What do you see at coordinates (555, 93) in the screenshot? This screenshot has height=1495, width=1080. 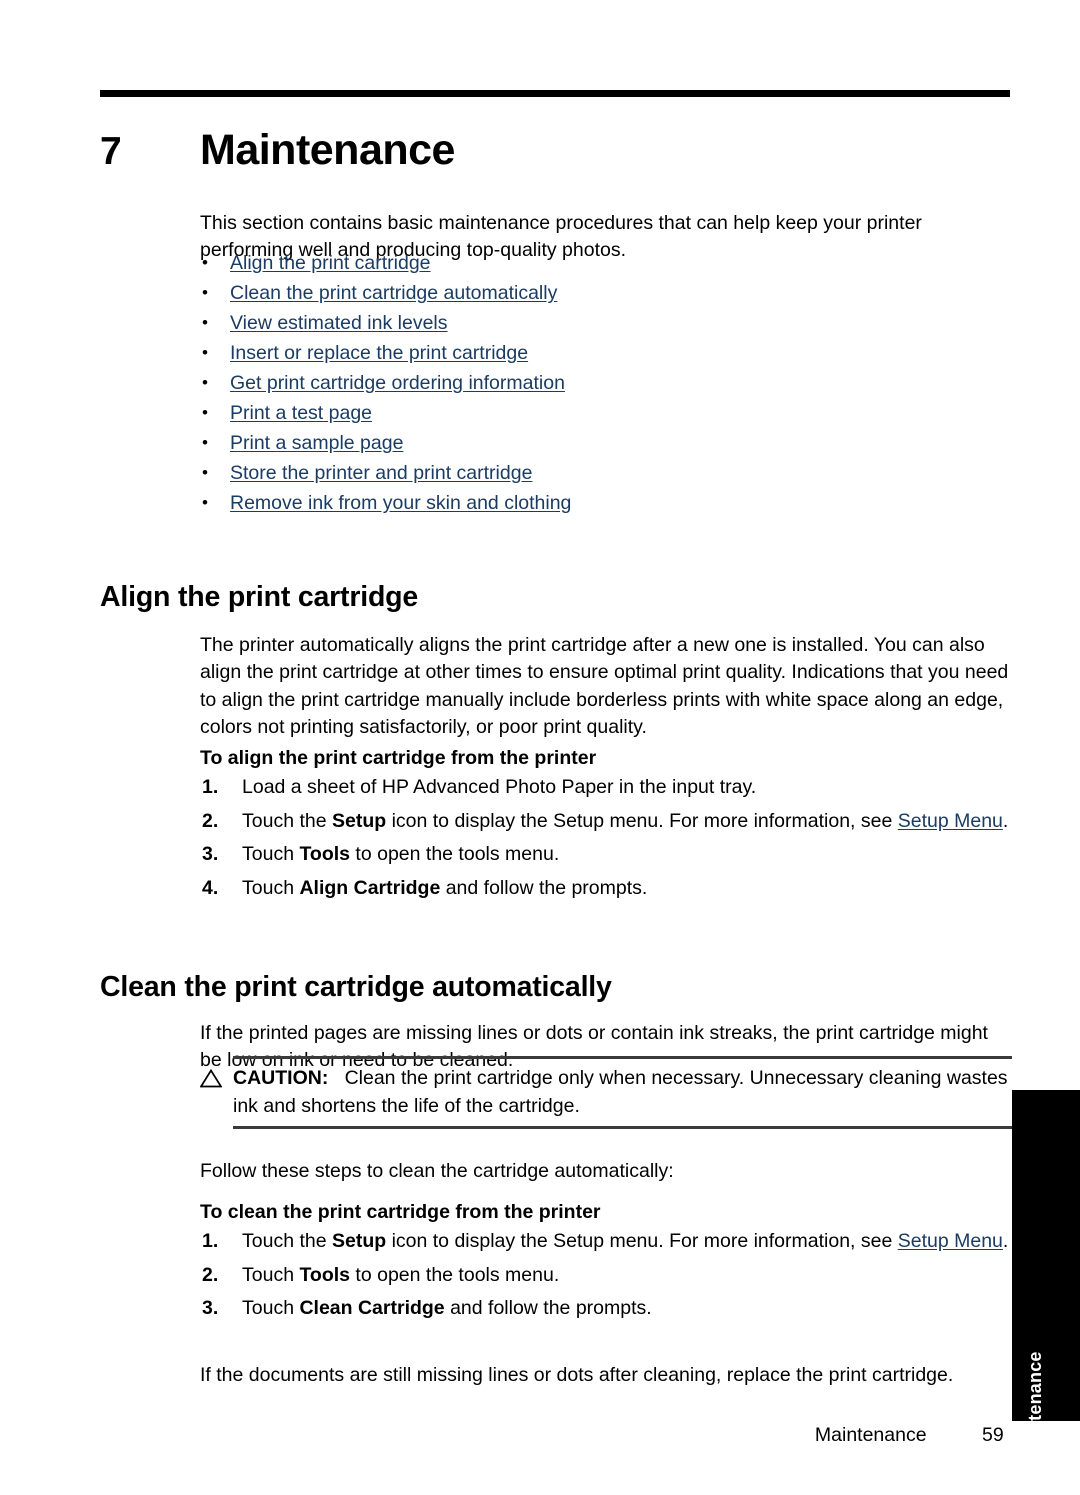 I see `chapter-rule` at bounding box center [555, 93].